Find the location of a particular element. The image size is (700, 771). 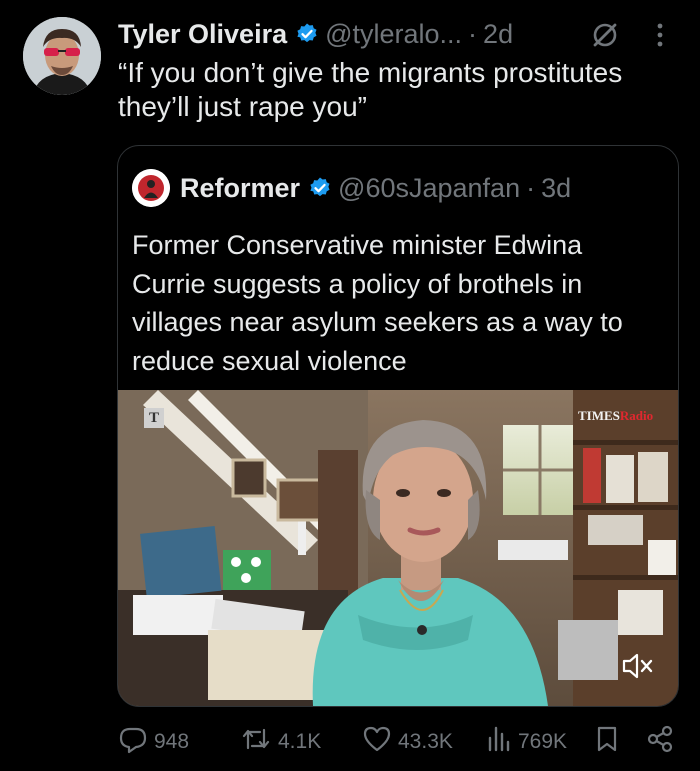

tweet-header: Tyler Oliveira @tyleralo... · 2d is located at coordinates (315, 34).